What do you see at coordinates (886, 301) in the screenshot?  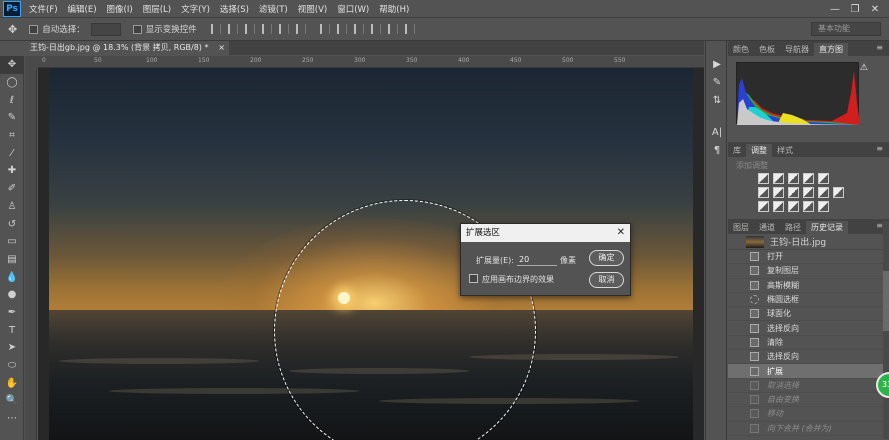 I see `panel-scrollbar-thumb` at bounding box center [886, 301].